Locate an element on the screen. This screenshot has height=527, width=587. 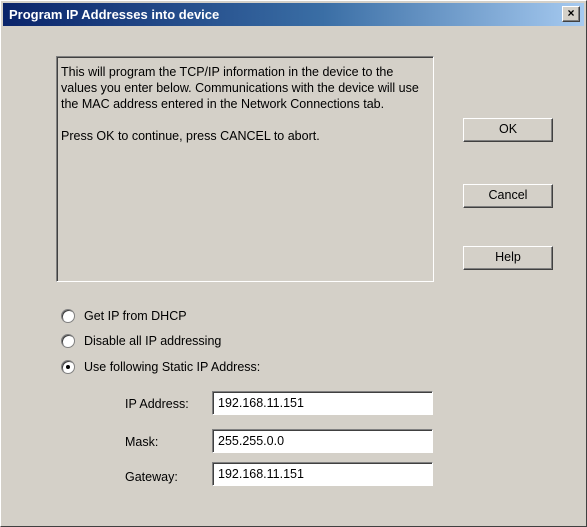
radio-option-disable: Disable all IP addressing is located at coordinates (141, 341).